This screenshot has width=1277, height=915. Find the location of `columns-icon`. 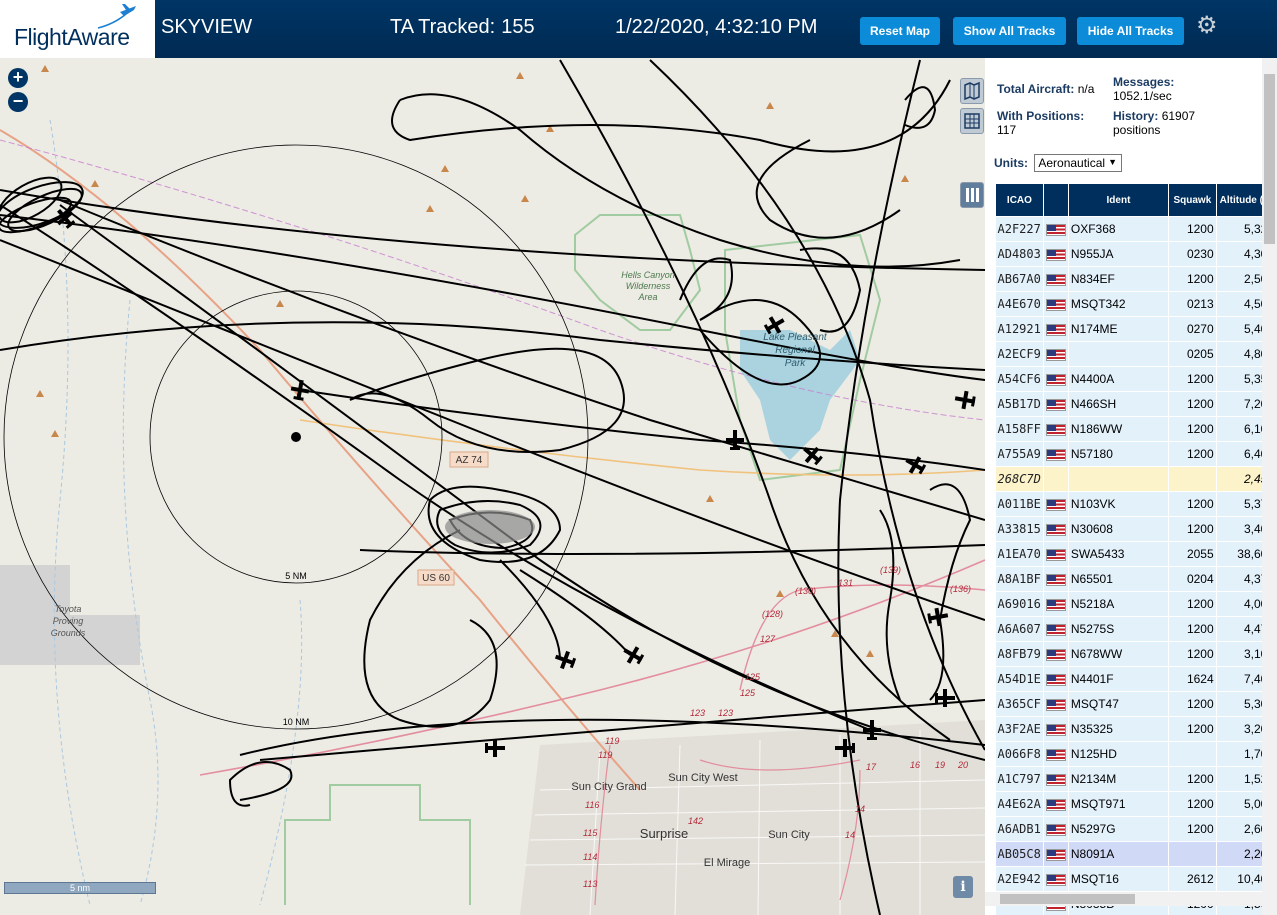

columns-icon is located at coordinates (972, 195).